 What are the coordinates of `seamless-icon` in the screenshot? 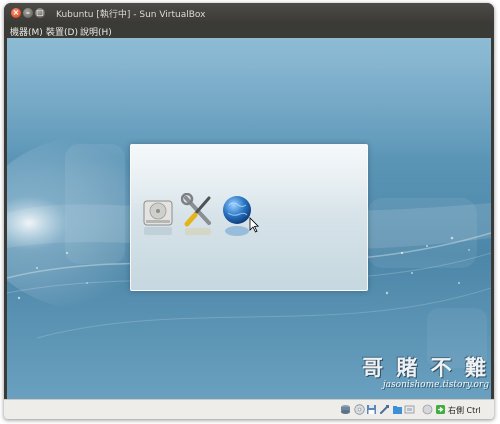 It's located at (427, 409).